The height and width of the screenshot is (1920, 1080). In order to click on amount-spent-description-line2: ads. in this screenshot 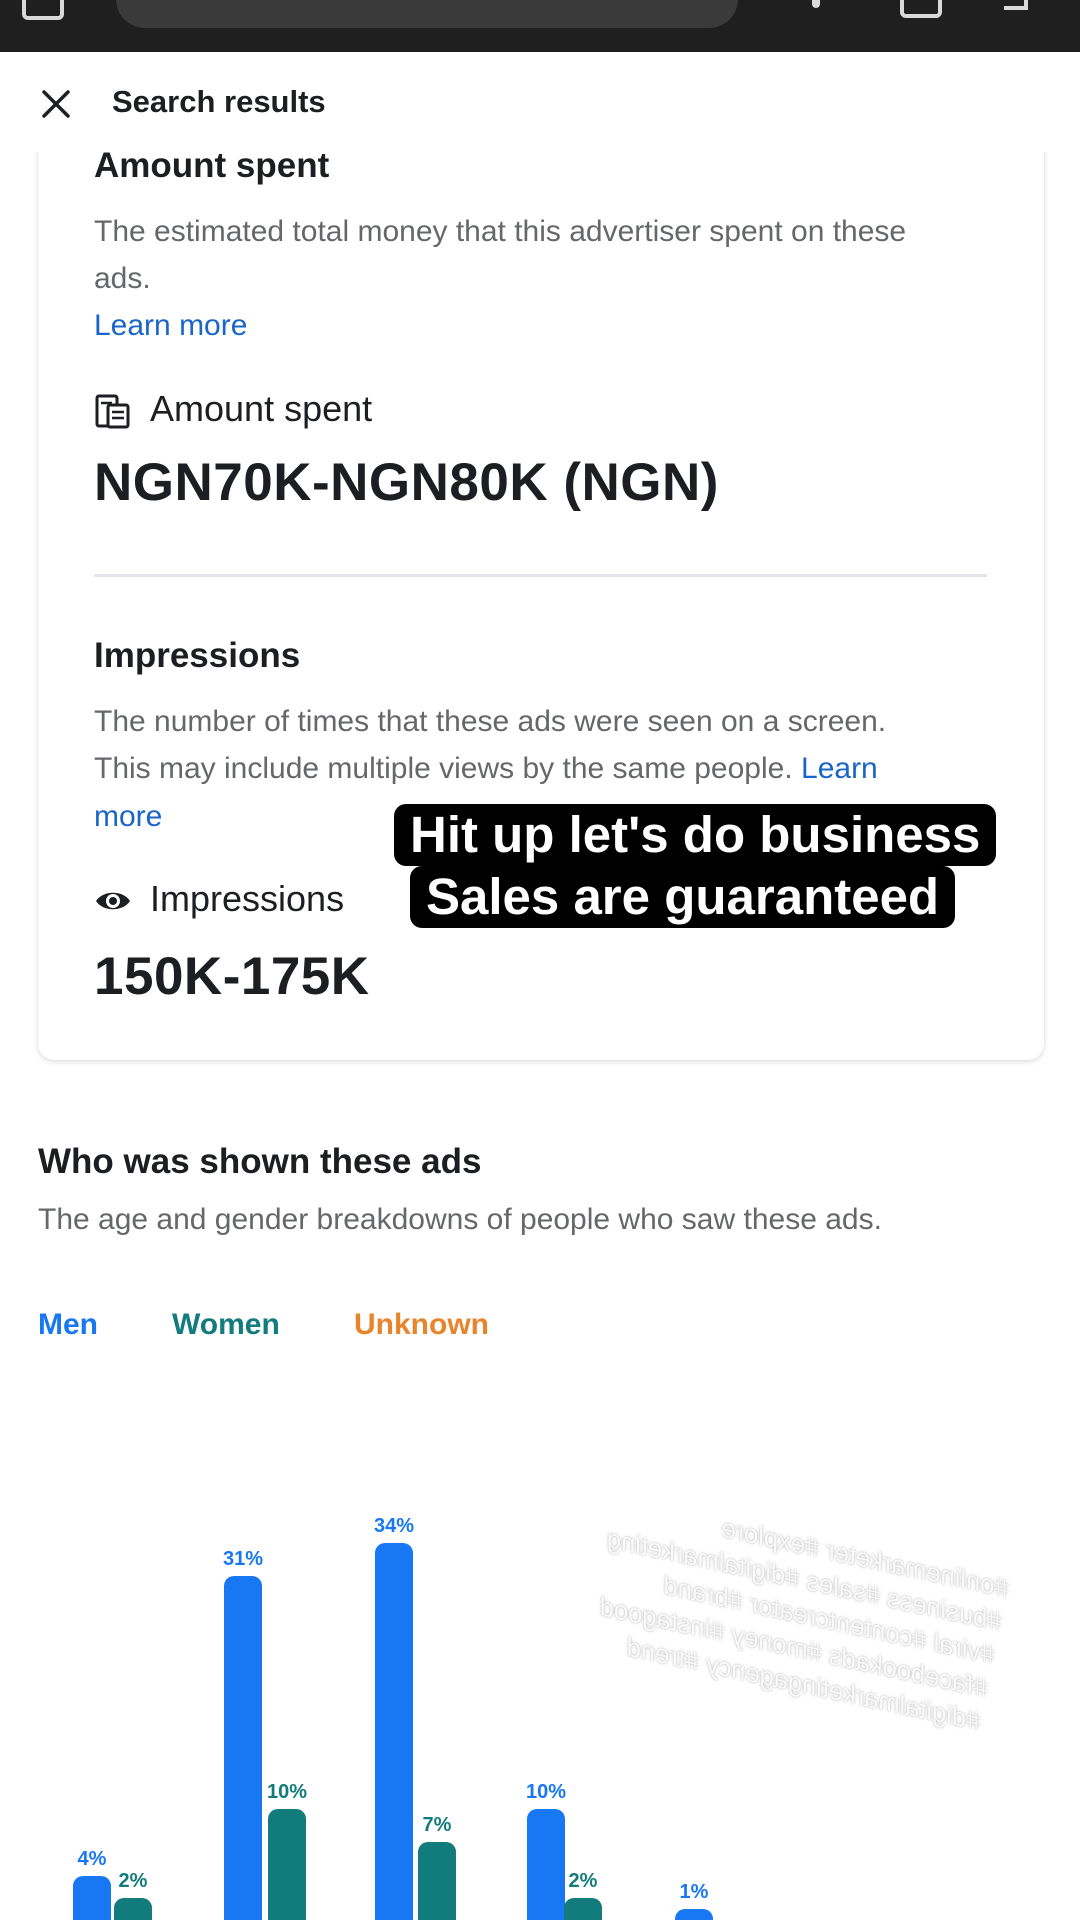, I will do `click(122, 278)`.